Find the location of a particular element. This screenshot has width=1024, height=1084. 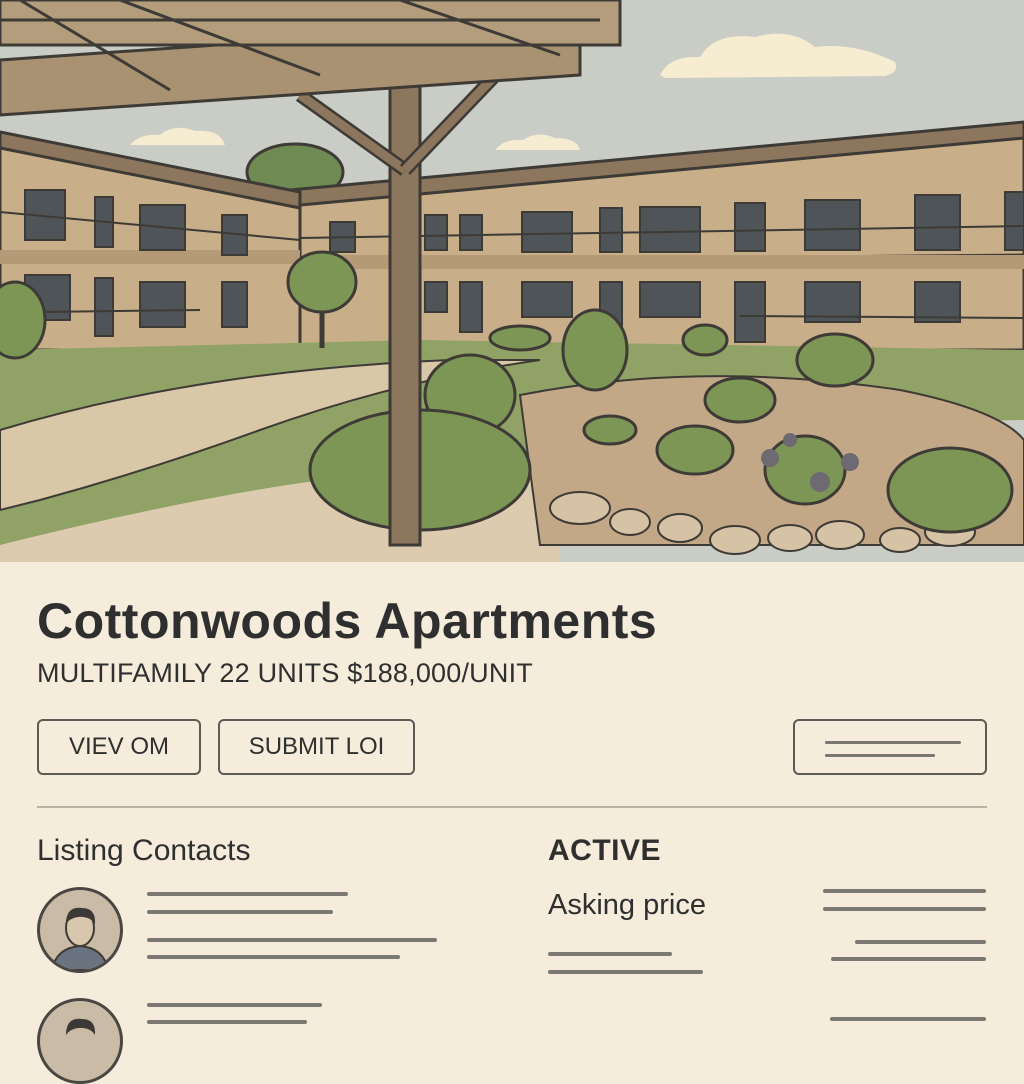

status-badge: ACTIVE is located at coordinates (605, 850).